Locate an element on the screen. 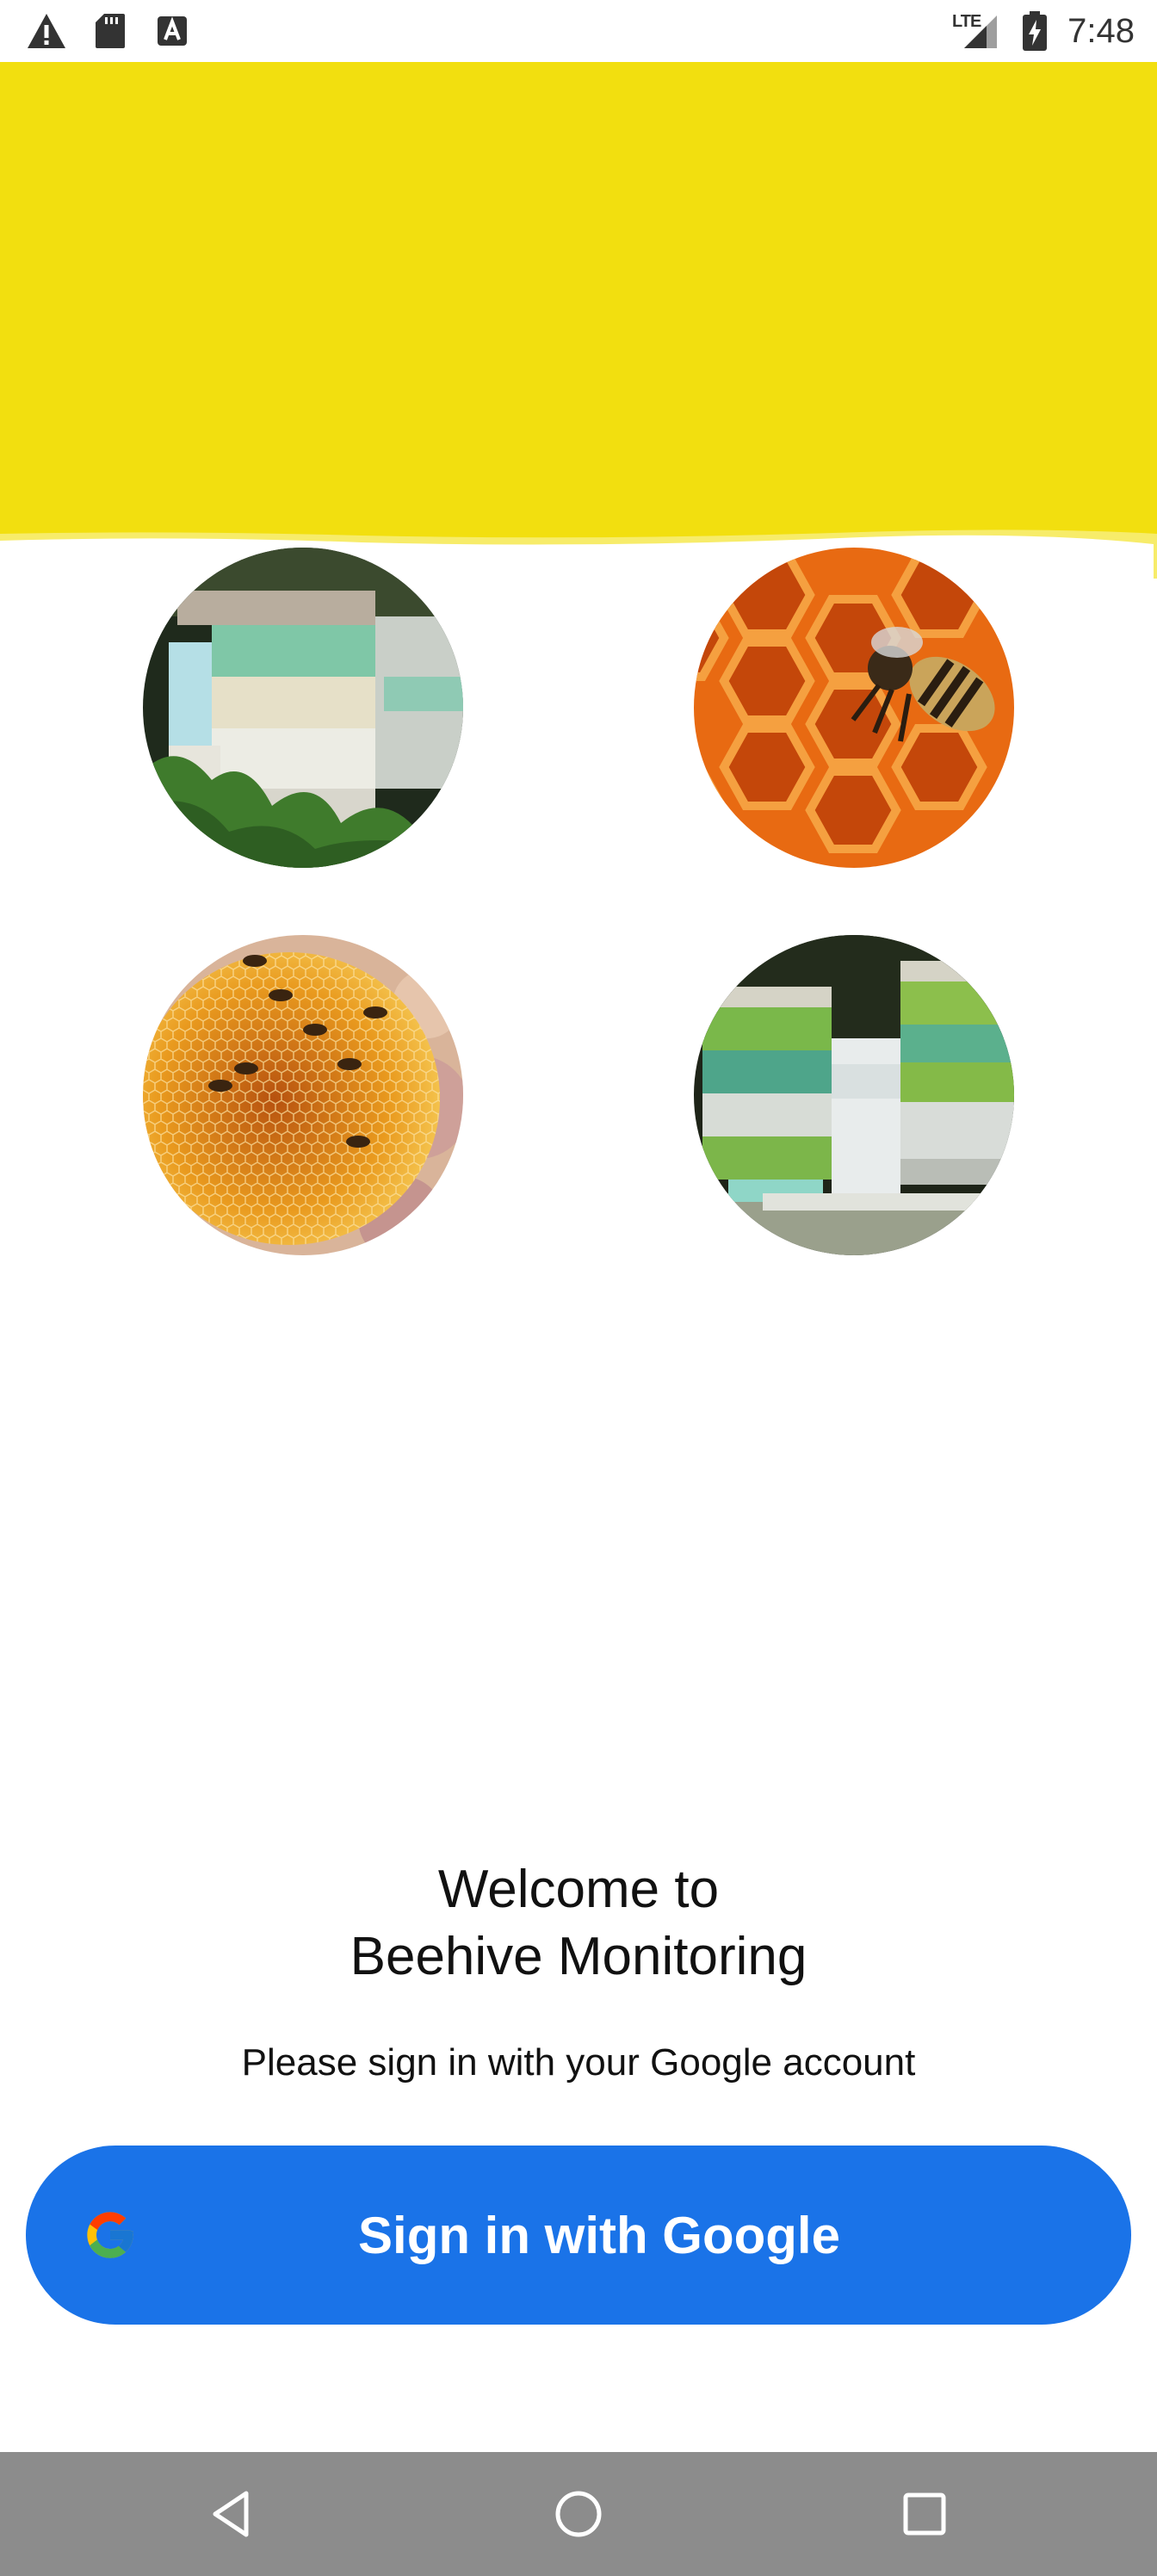 The width and height of the screenshot is (1157, 2576). status-bar: LTE 7:48 is located at coordinates (579, 31).